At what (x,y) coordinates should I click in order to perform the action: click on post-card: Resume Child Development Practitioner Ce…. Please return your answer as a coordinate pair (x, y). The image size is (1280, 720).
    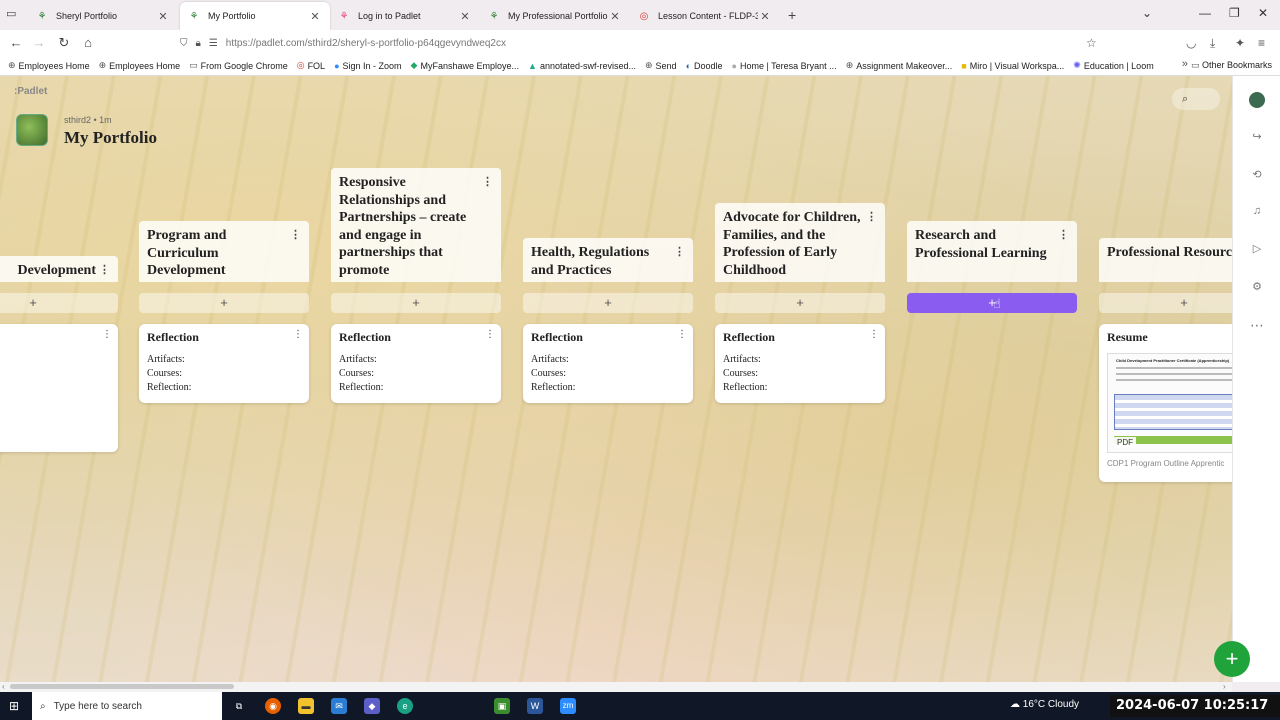
    Looking at the image, I should click on (1165, 403).